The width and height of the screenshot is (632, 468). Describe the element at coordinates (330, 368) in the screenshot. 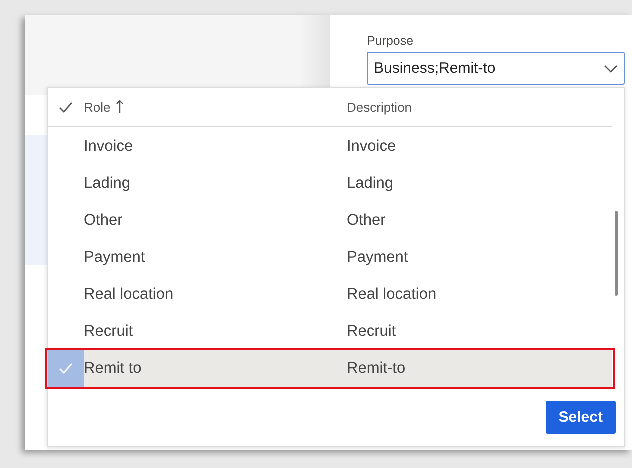

I see `lookup-row: Remit to Remit-to` at that location.